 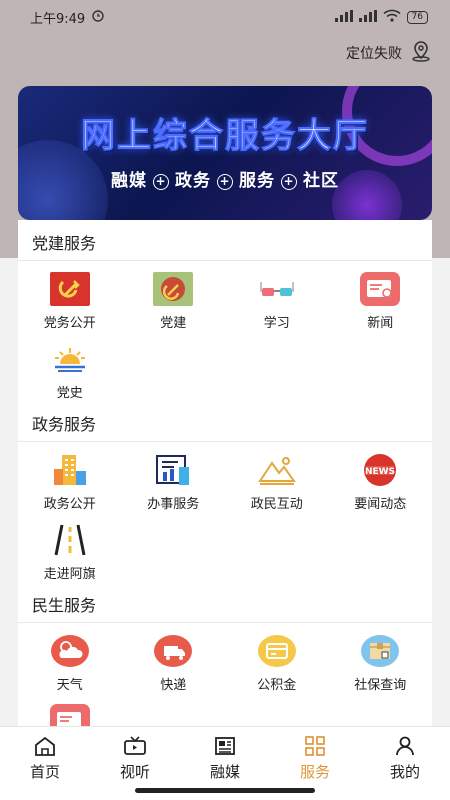 I want to click on service-express: 快递, so click(x=174, y=658).